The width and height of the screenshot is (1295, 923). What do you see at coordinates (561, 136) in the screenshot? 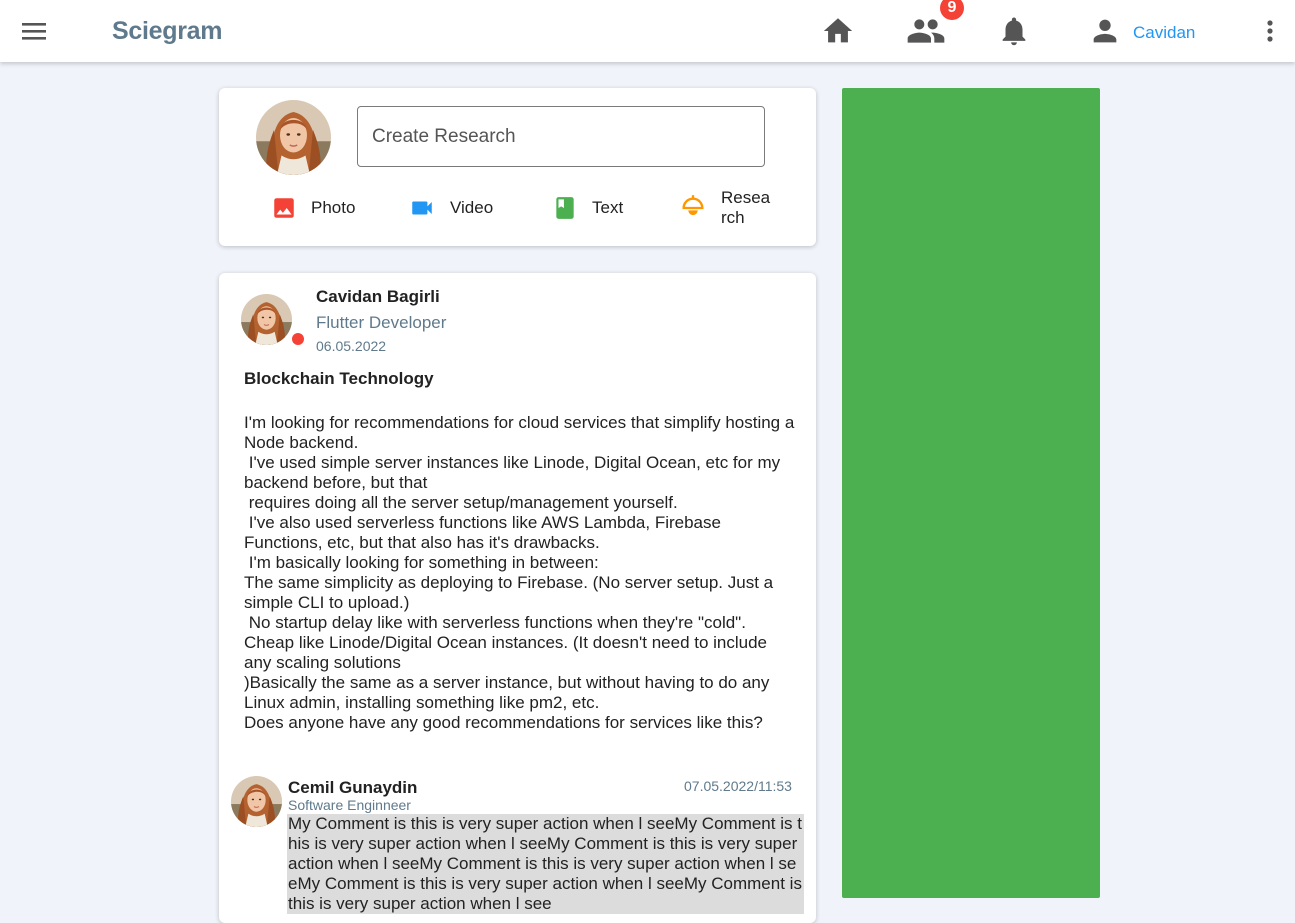
I see `create-research-input` at bounding box center [561, 136].